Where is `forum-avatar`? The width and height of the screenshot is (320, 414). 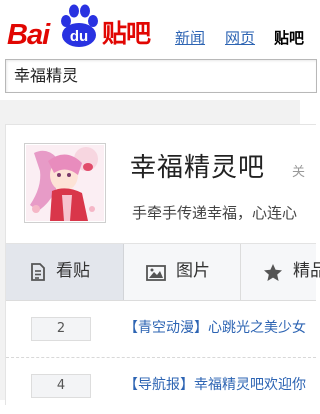 forum-avatar is located at coordinates (65, 183).